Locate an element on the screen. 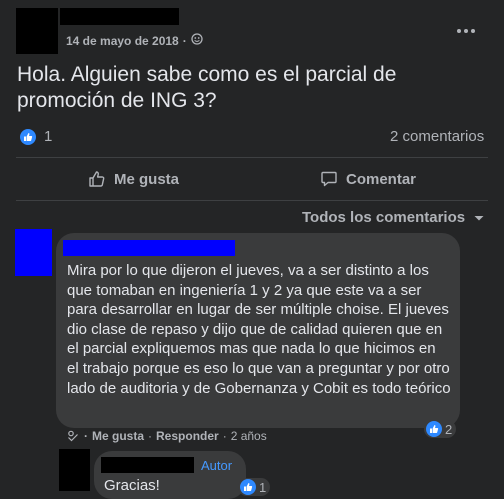 The width and height of the screenshot is (504, 499). comment-time: 2 años is located at coordinates (249, 436).